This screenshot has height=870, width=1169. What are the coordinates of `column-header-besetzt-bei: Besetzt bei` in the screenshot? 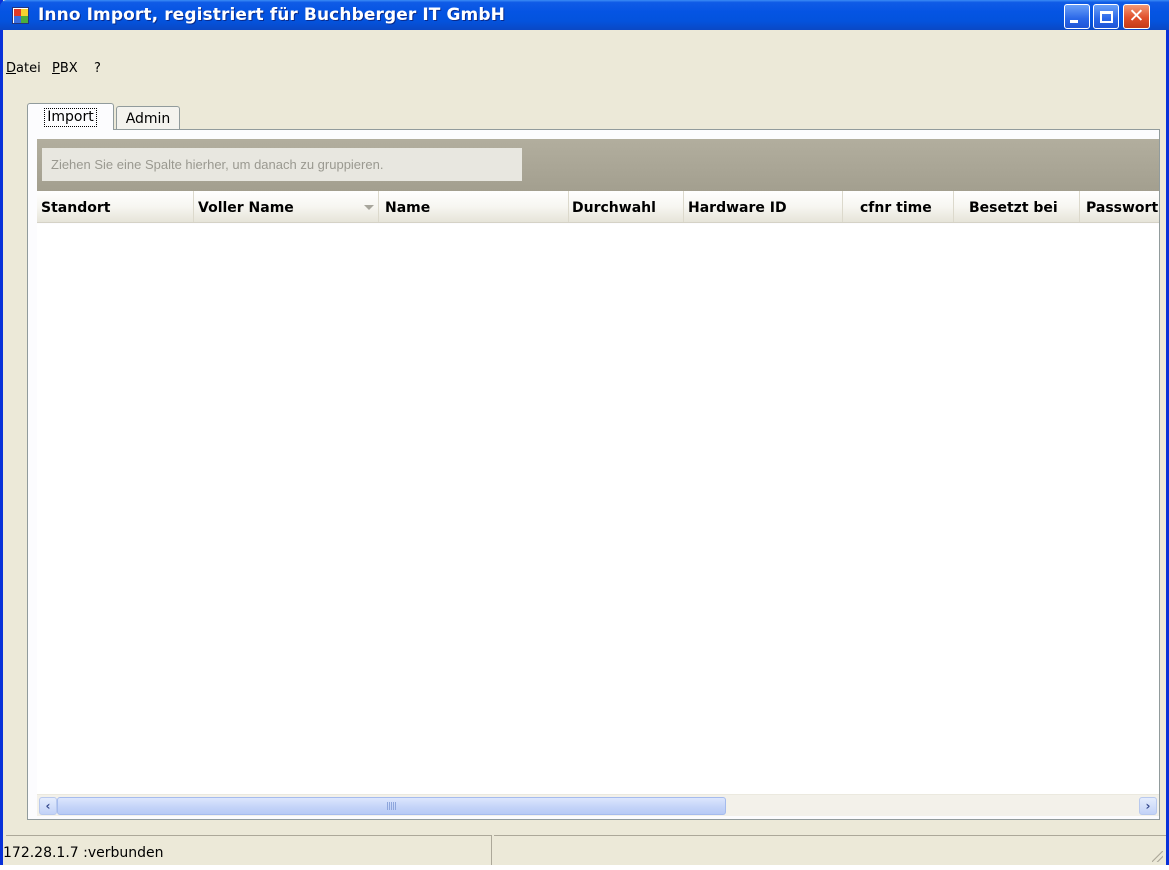 It's located at (1017, 206).